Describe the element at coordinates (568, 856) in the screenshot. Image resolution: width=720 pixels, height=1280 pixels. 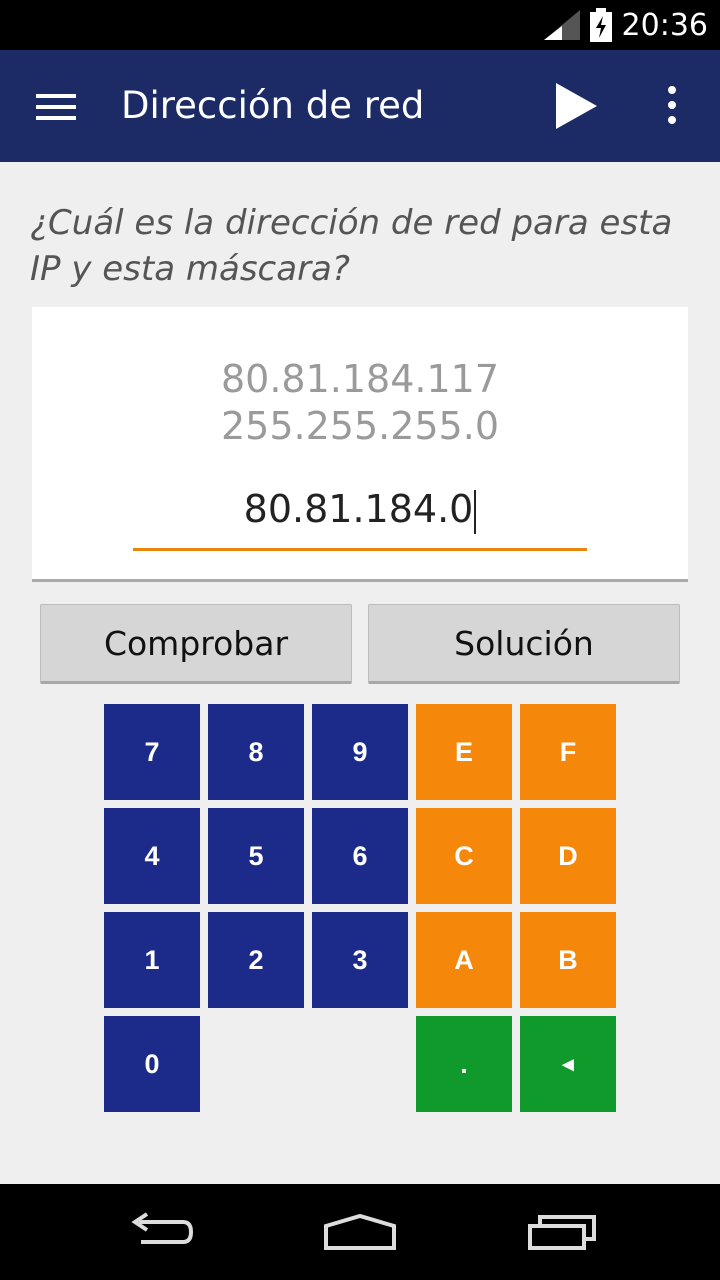
I see `key-d: D` at that location.